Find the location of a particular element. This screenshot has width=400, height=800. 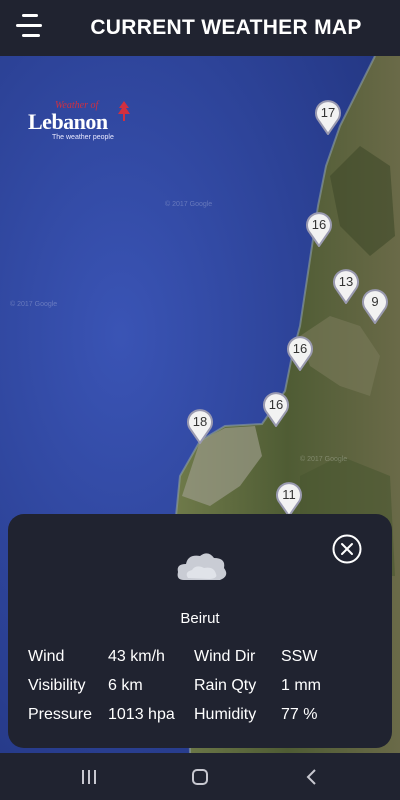

map-pin: 11 is located at coordinates (289, 499).